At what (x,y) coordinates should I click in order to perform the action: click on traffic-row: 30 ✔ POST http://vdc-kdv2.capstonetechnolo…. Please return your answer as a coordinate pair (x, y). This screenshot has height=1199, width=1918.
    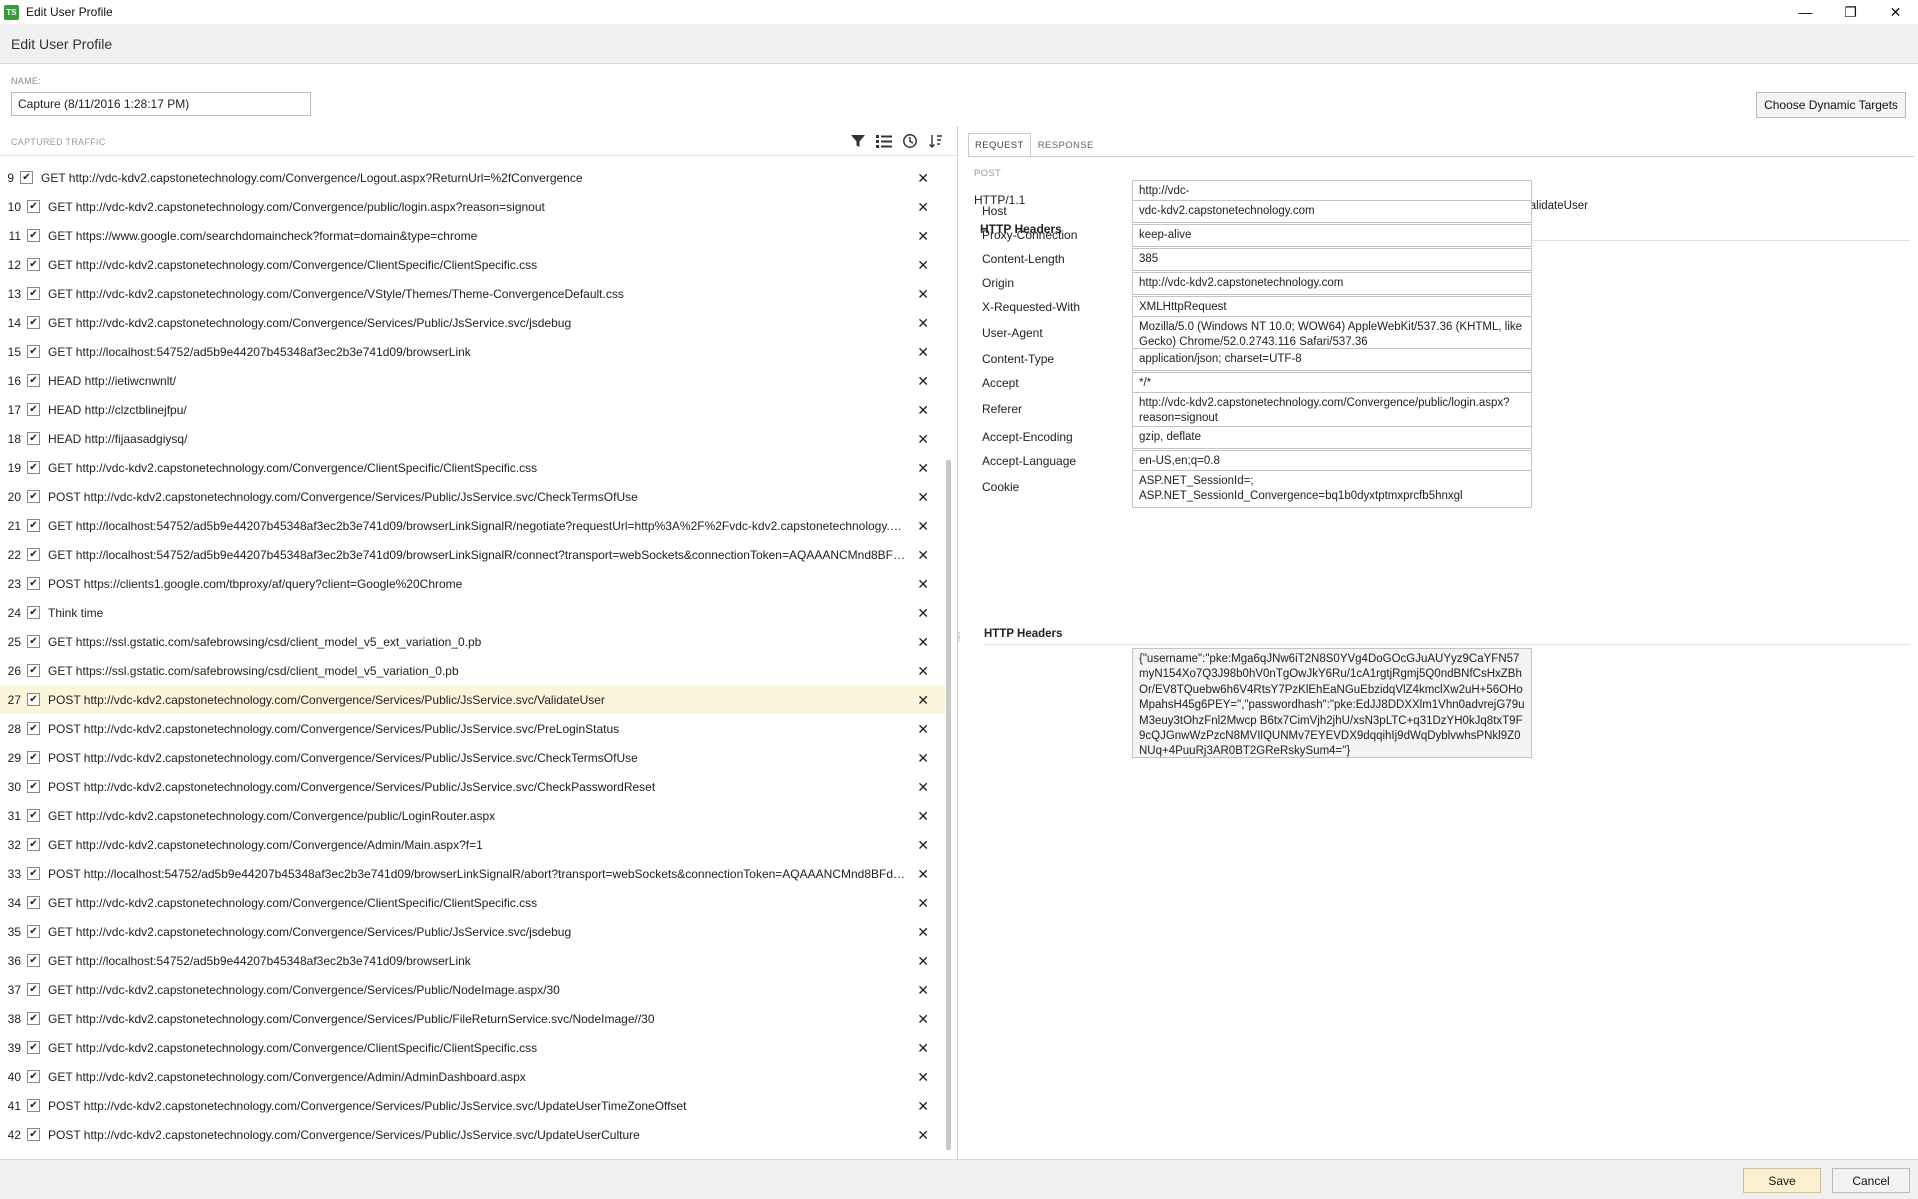
    Looking at the image, I should click on (472, 786).